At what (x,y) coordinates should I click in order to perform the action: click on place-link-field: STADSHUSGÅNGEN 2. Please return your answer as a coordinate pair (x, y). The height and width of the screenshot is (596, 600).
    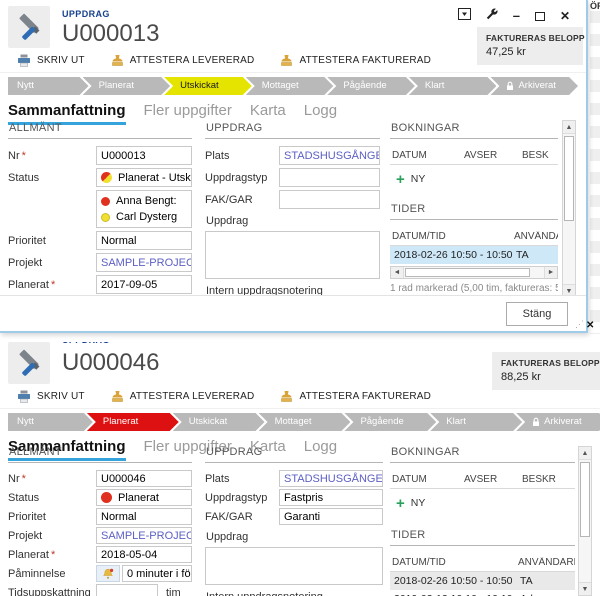
    Looking at the image, I should click on (331, 478).